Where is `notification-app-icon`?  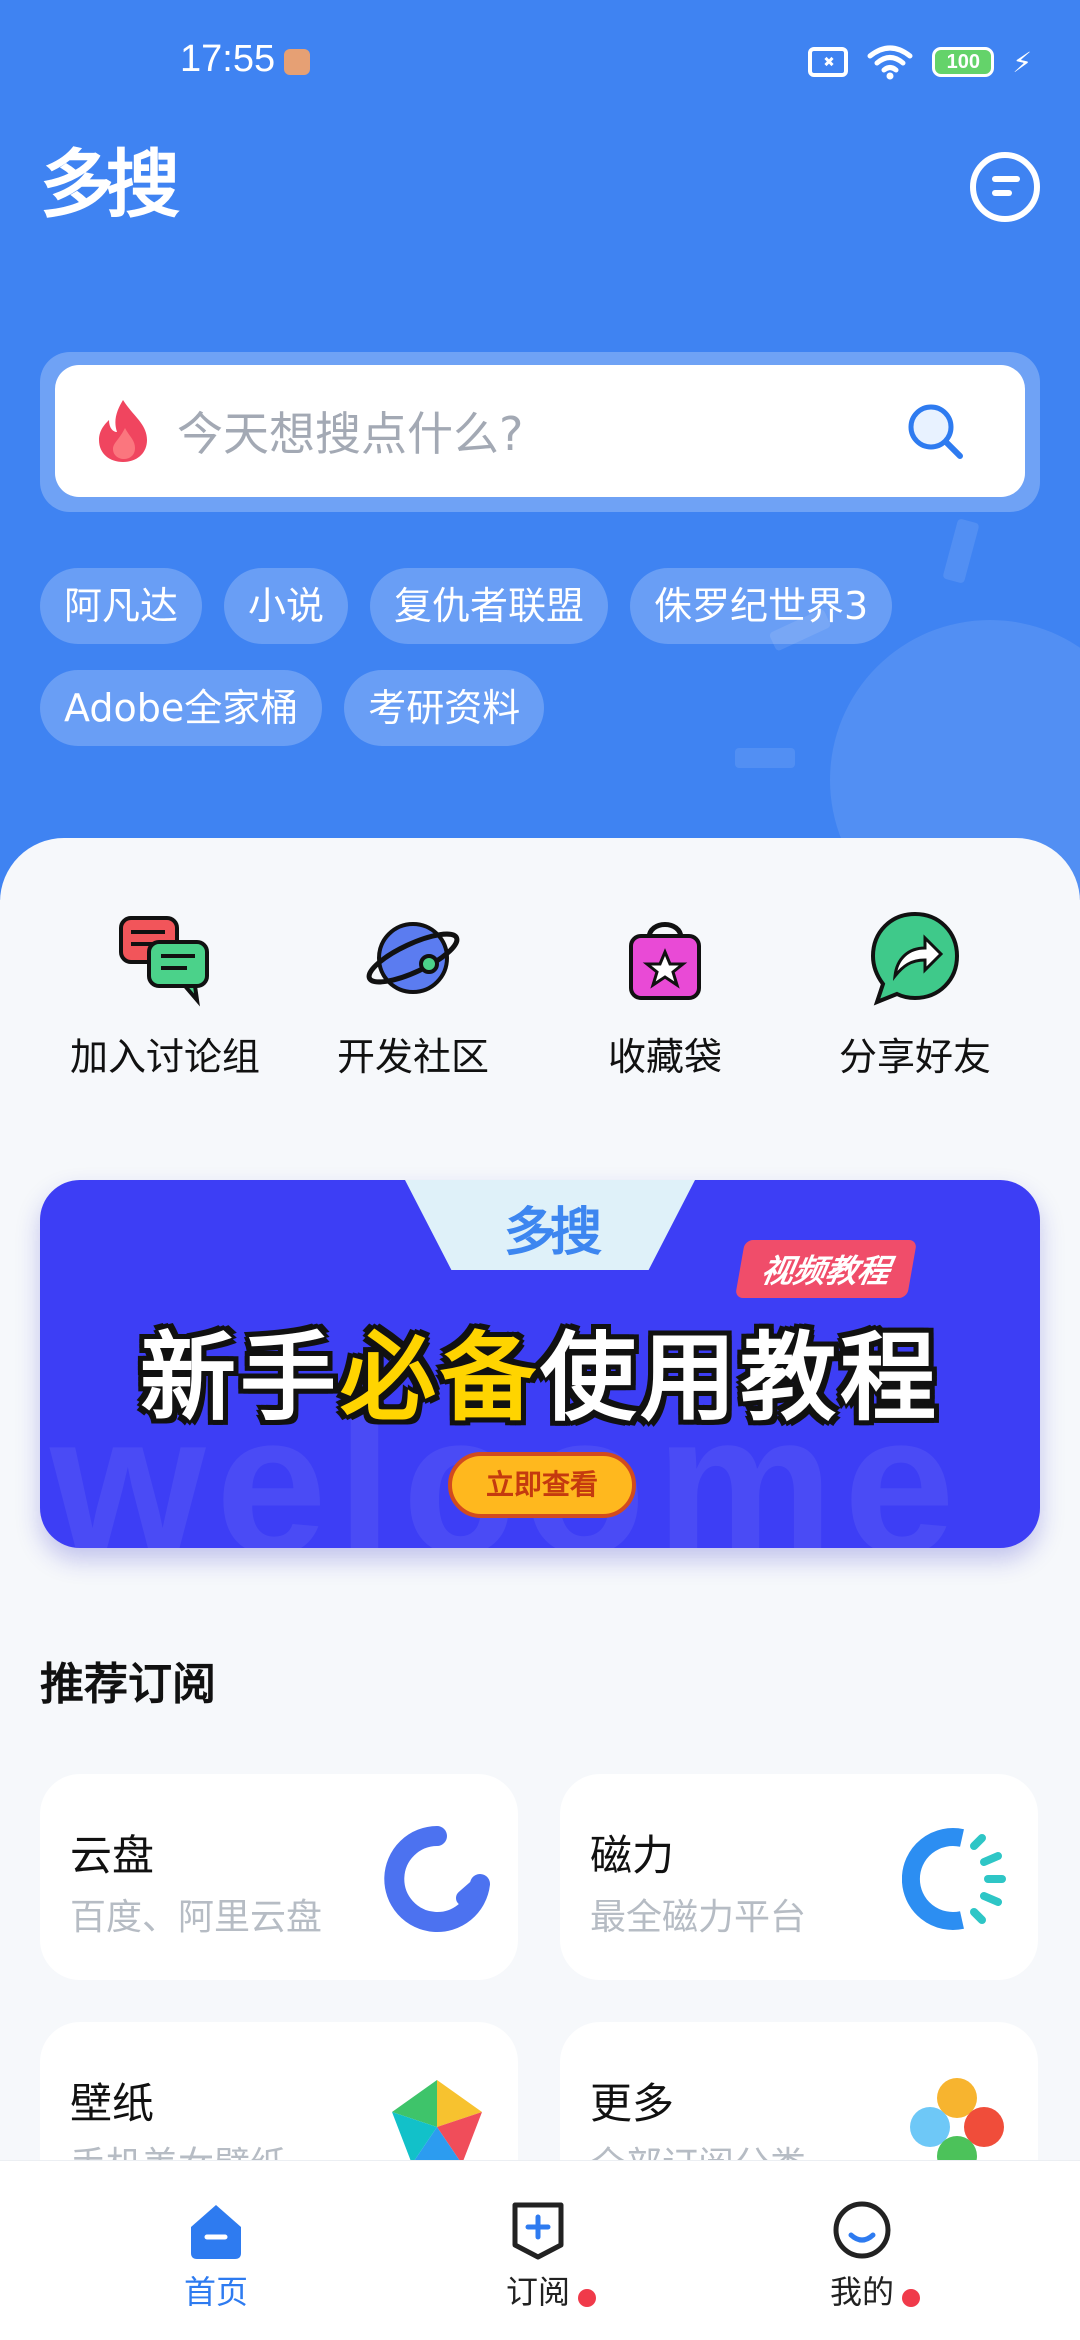
notification-app-icon is located at coordinates (297, 62).